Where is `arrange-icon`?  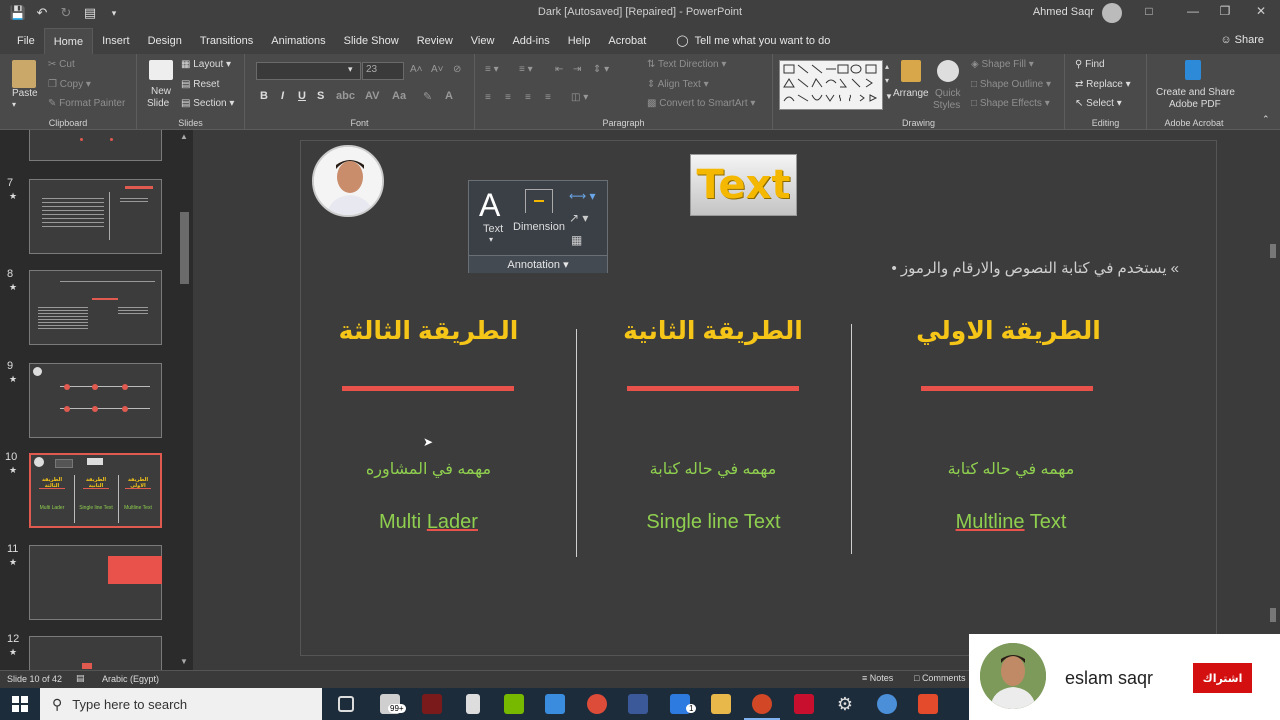 arrange-icon is located at coordinates (911, 71).